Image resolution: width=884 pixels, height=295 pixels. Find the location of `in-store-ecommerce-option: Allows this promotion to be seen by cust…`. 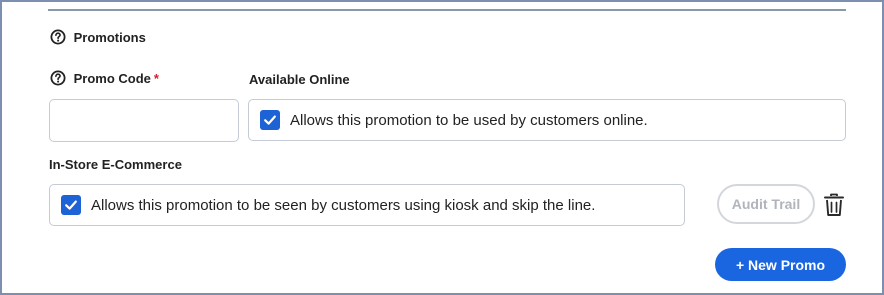

in-store-ecommerce-option: Allows this promotion to be seen by cust… is located at coordinates (367, 205).